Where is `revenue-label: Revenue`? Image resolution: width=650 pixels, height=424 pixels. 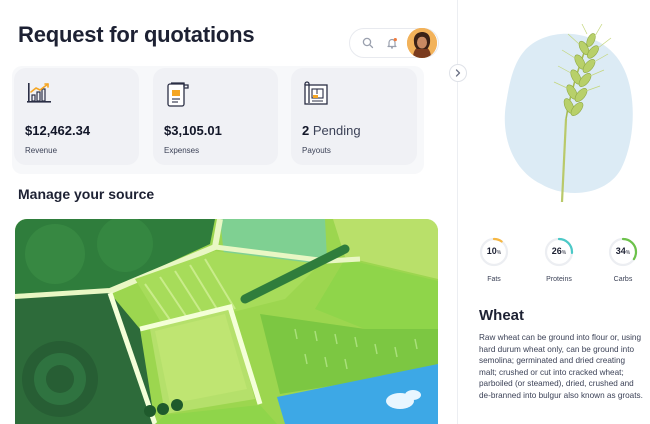
revenue-label: Revenue is located at coordinates (41, 150).